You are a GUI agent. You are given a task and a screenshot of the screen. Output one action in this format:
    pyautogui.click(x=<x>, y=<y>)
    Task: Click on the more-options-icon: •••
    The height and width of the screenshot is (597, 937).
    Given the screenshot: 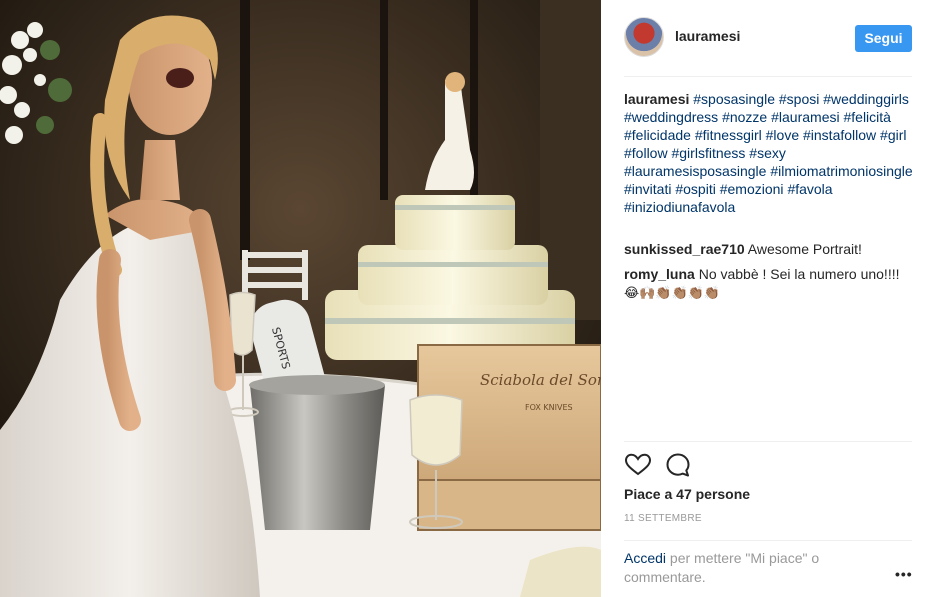 What is the action you would take?
    pyautogui.click(x=904, y=574)
    